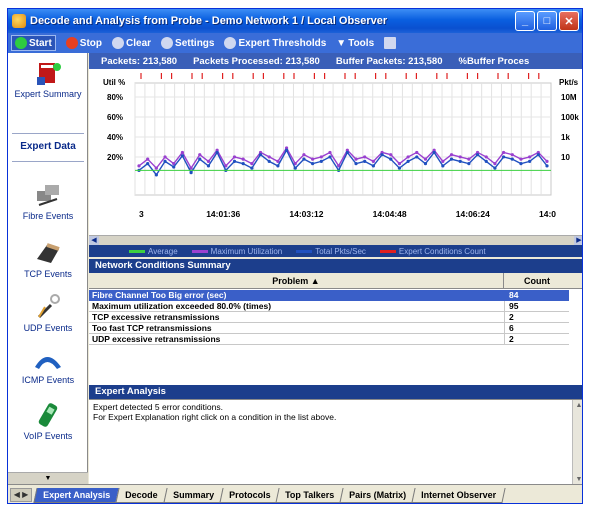  What do you see at coordinates (577, 442) in the screenshot?
I see `analysis-vertical-scrollbar: ▲ ▼` at bounding box center [577, 442].